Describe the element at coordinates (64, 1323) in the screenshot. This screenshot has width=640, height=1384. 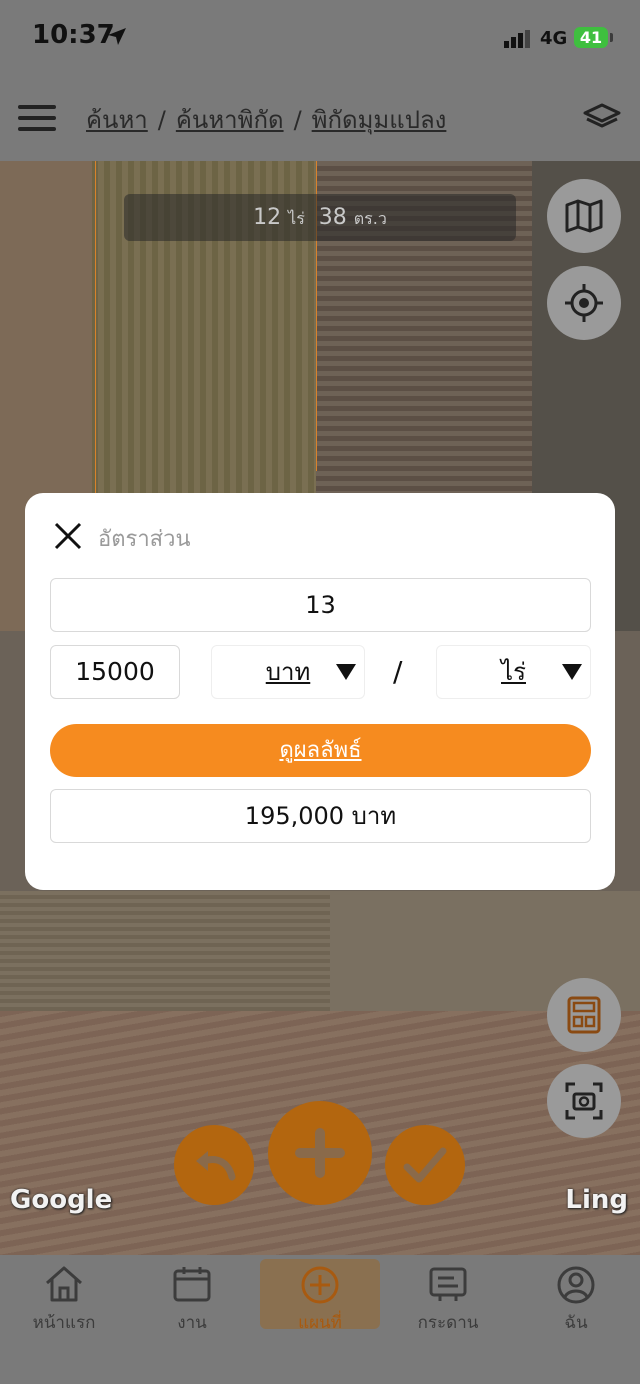
I see `nav-label: หน้าแรก` at that location.